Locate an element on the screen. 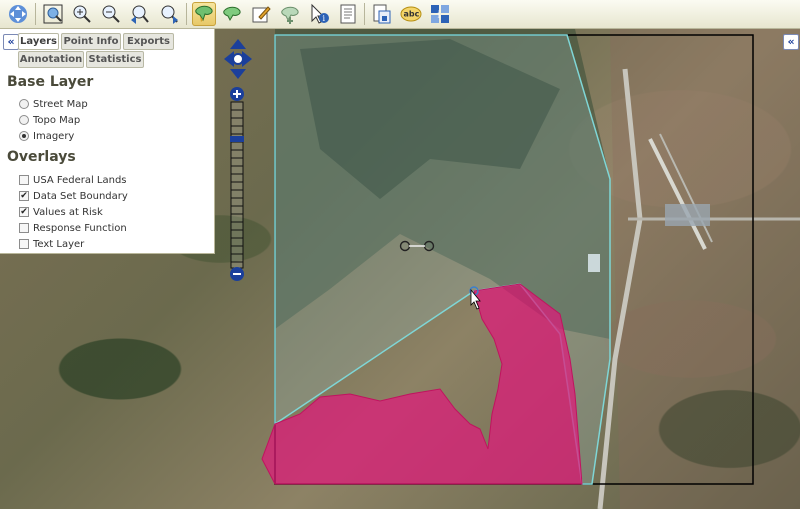 Image resolution: width=800 pixels, height=509 pixels. overlay-text-layer: Text Layer is located at coordinates (51, 244).